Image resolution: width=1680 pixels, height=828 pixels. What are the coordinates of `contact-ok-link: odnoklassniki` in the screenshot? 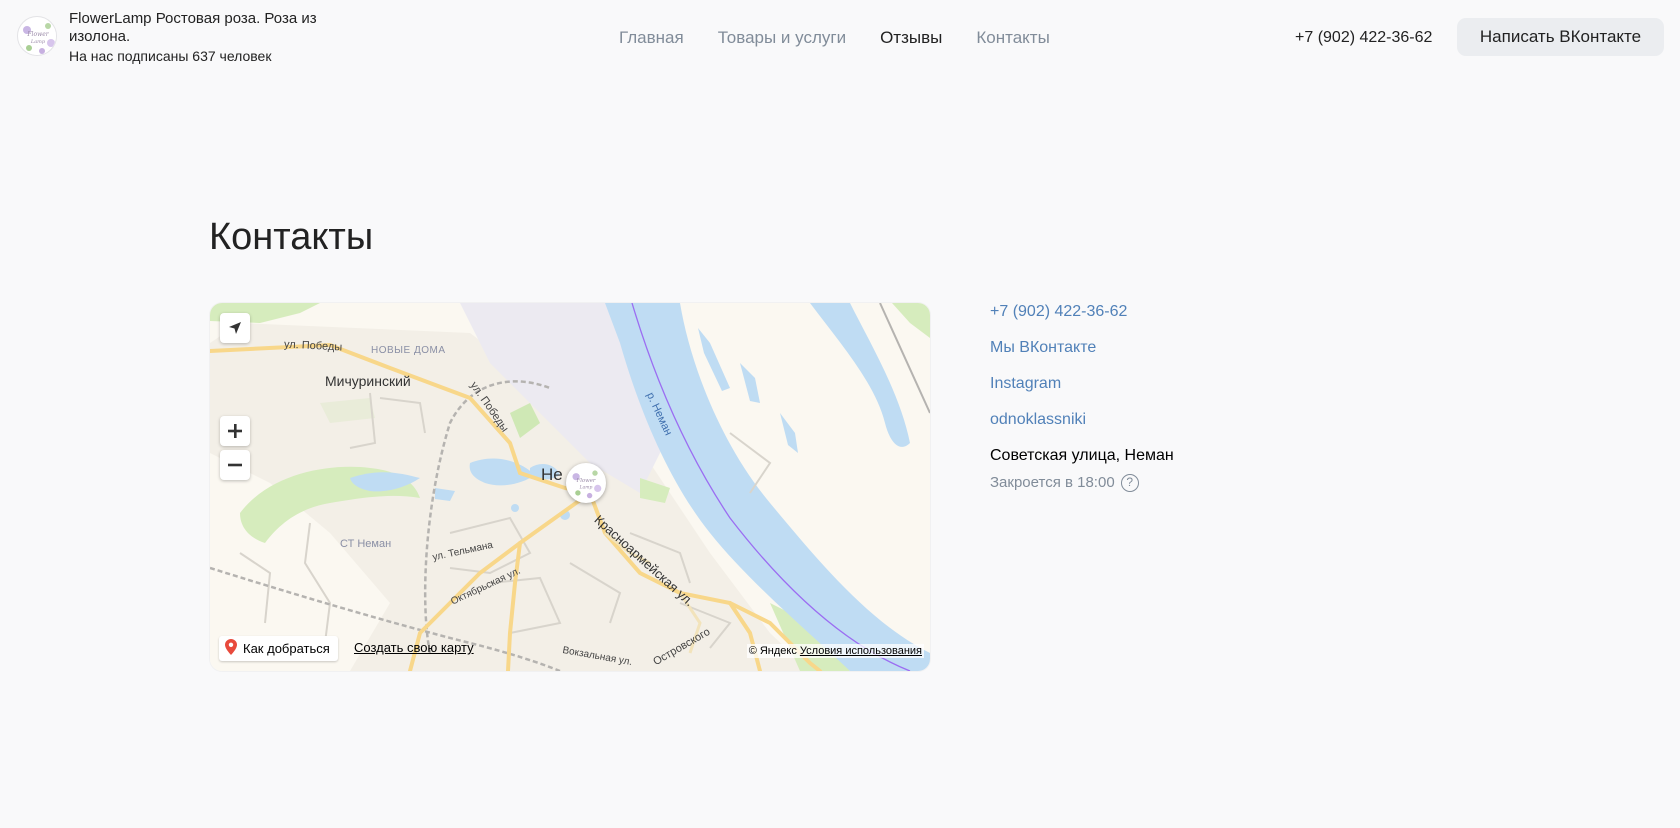 It's located at (1190, 420).